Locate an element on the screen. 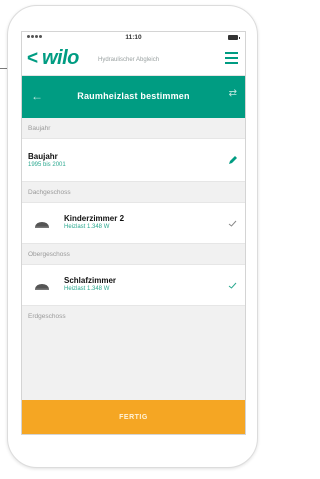 The image size is (320, 479). back-chevron-icon: < is located at coordinates (32, 58).